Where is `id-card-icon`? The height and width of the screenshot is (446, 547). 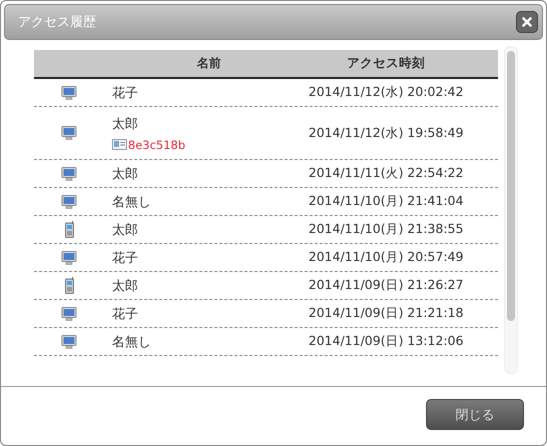
id-card-icon is located at coordinates (119, 144).